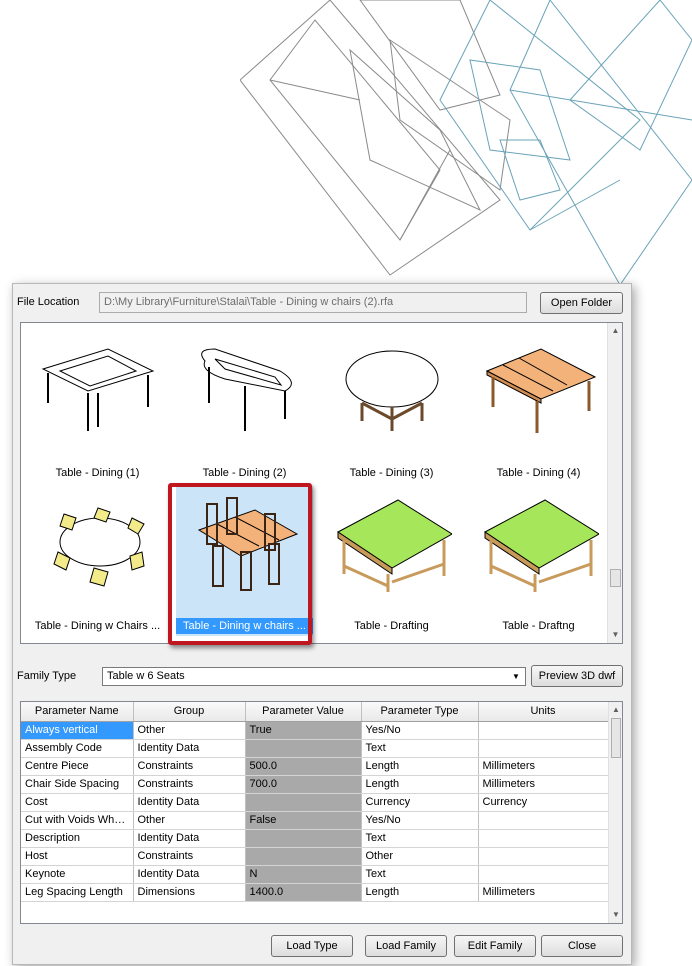 This screenshot has width=692, height=966. I want to click on group-cell: Dimensions, so click(189, 892).